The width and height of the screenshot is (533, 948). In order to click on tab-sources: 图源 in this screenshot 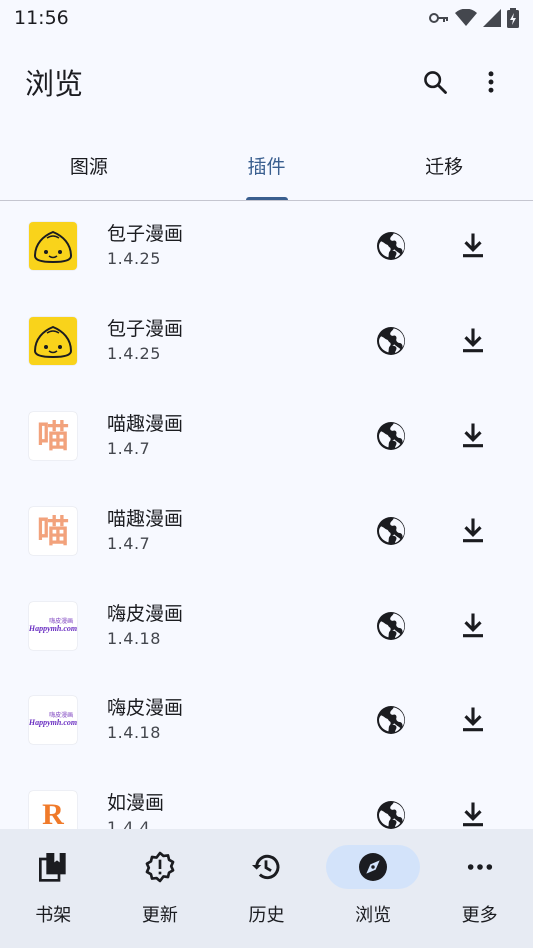, I will do `click(89, 165)`.